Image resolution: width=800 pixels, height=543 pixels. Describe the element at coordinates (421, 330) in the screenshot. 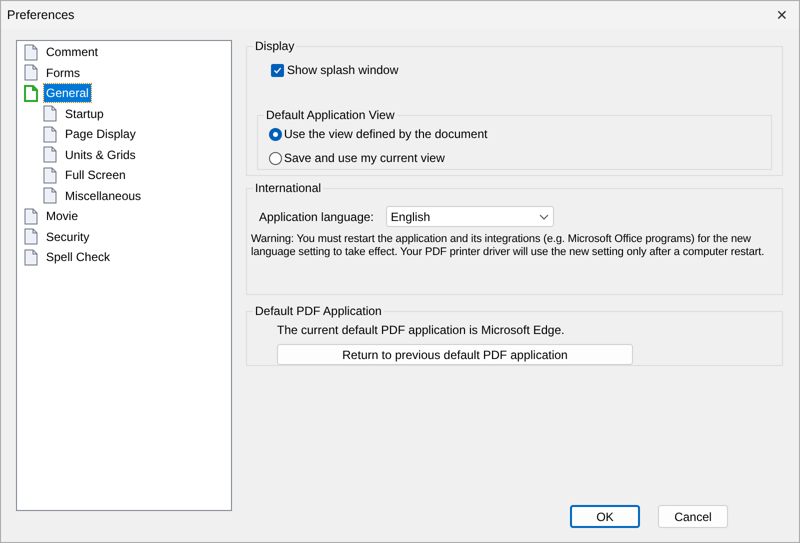

I see `message-text: The current default PDF application is Microsoft Edge.` at that location.